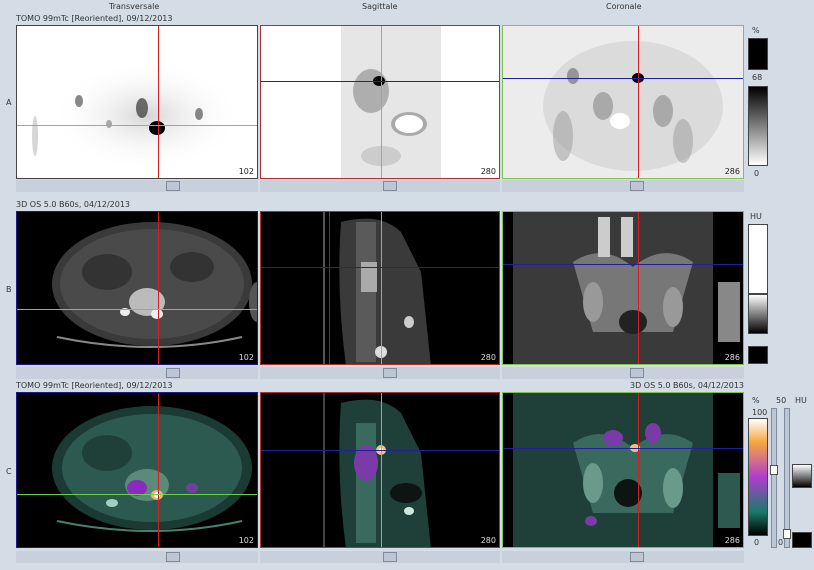 The height and width of the screenshot is (570, 814). Describe the element at coordinates (73, 204) in the screenshot. I see `row-b-series-label: 3D OS 5.0 B60s, 04/12/2013` at that location.